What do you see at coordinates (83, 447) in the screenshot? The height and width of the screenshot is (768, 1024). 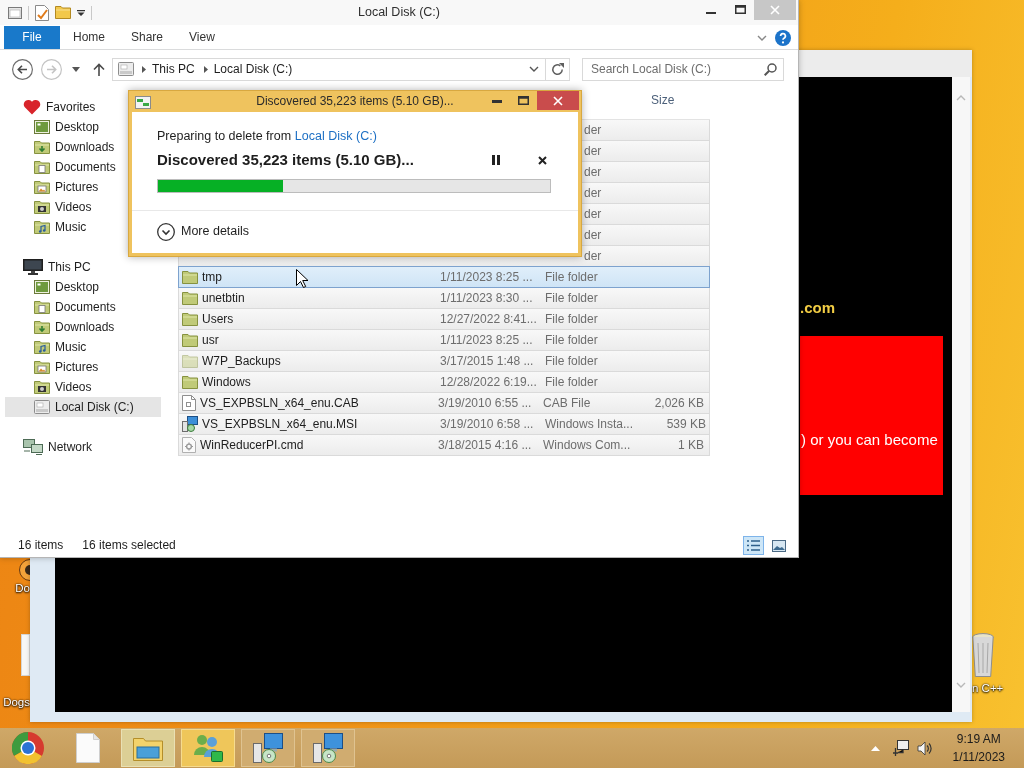 I see `nav-item: Network` at bounding box center [83, 447].